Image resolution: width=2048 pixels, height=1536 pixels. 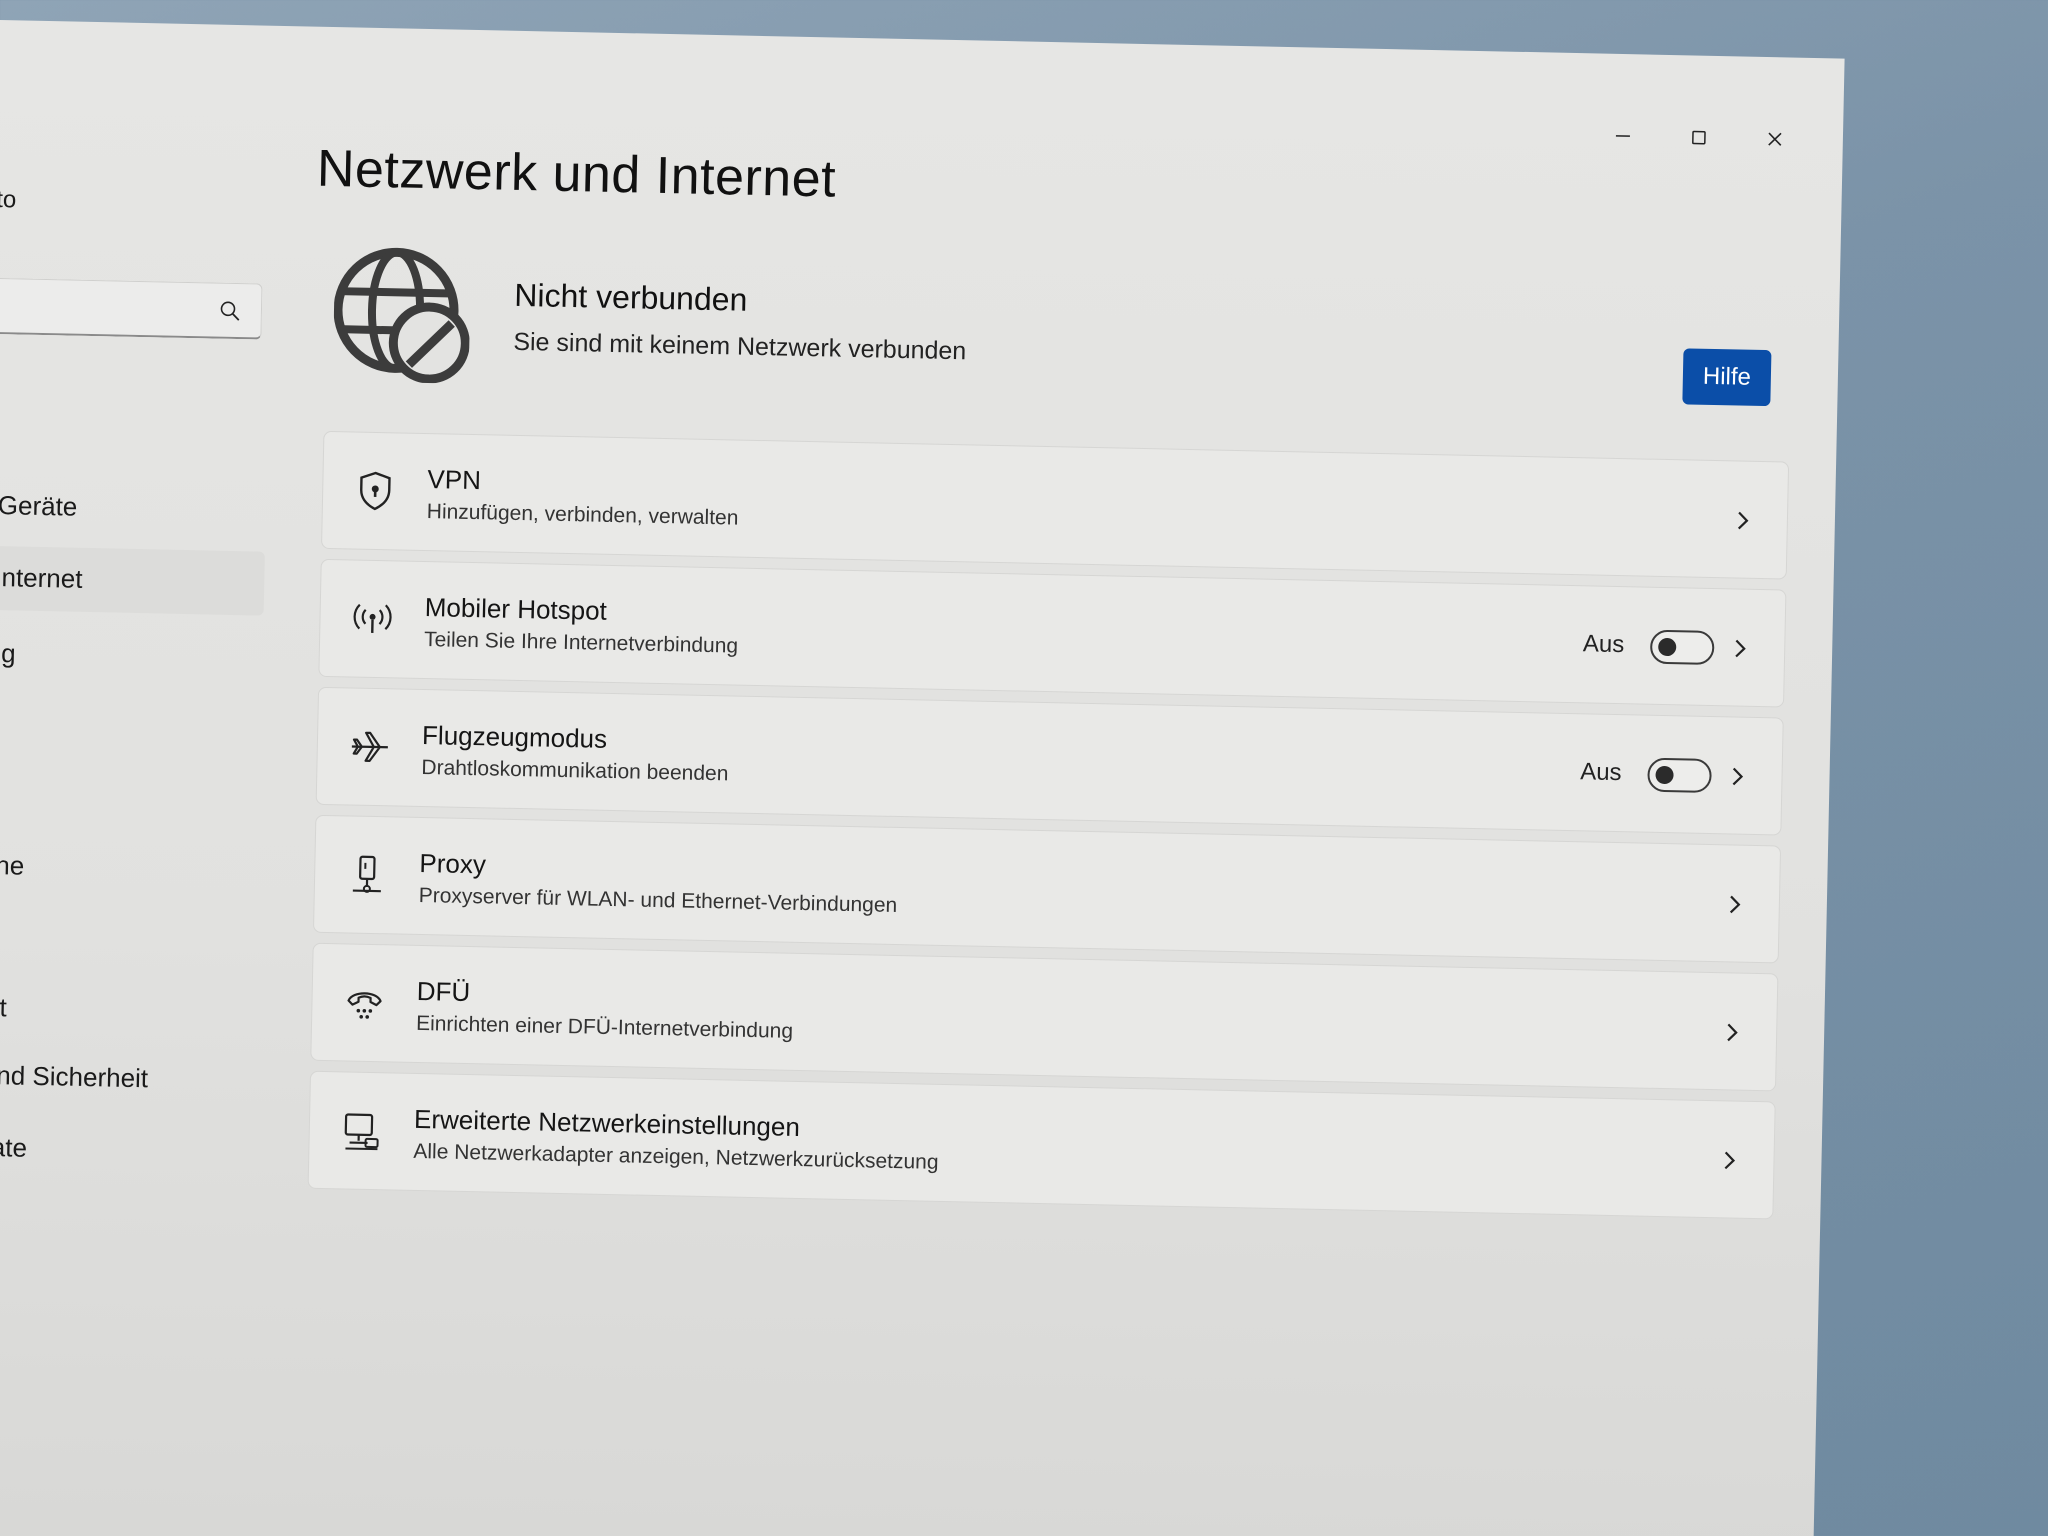 What do you see at coordinates (514, 737) in the screenshot?
I see `setting-title: Flugzeugmodus` at bounding box center [514, 737].